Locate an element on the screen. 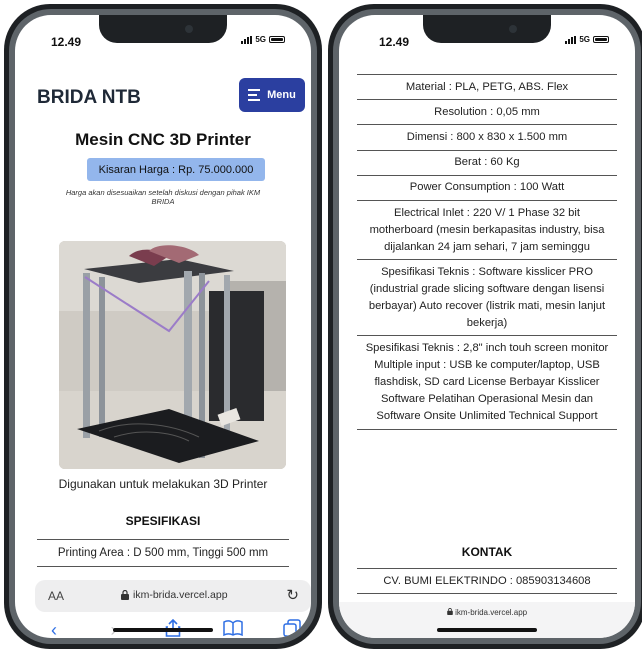  spec-row: Power Consumption : 100 Watt is located at coordinates (487, 187).